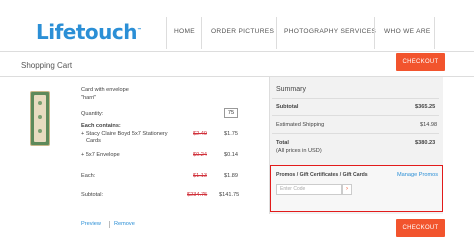 The height and width of the screenshot is (247, 474). Describe the element at coordinates (91, 224) in the screenshot. I see `preview-link: Preview` at that location.